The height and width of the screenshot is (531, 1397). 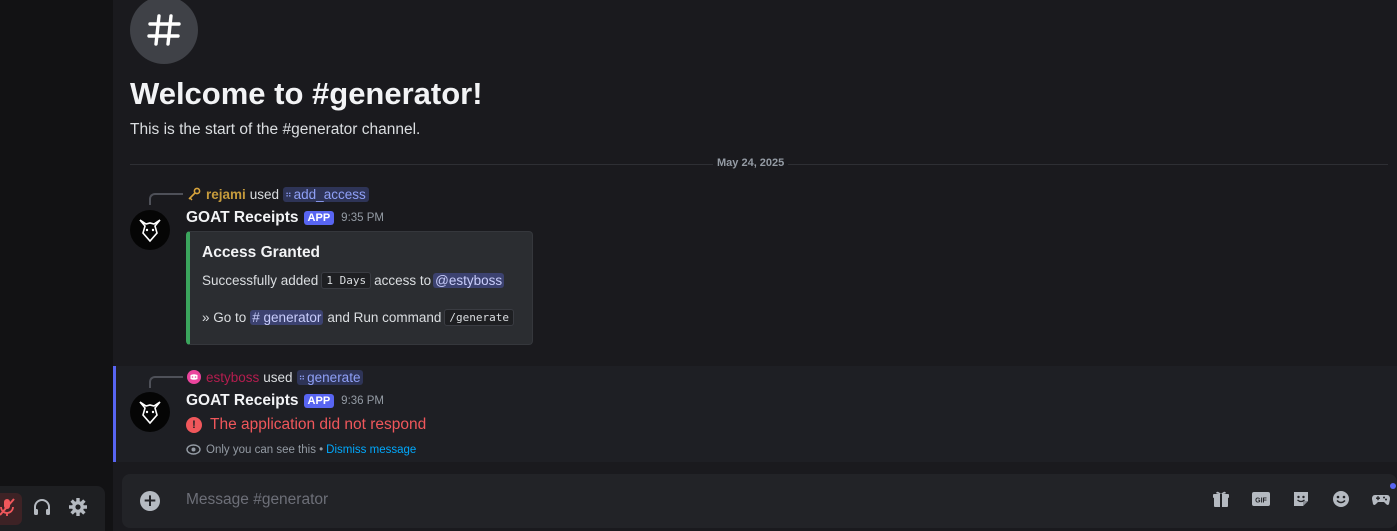 I want to click on inline-code: 1 Days, so click(x=346, y=280).